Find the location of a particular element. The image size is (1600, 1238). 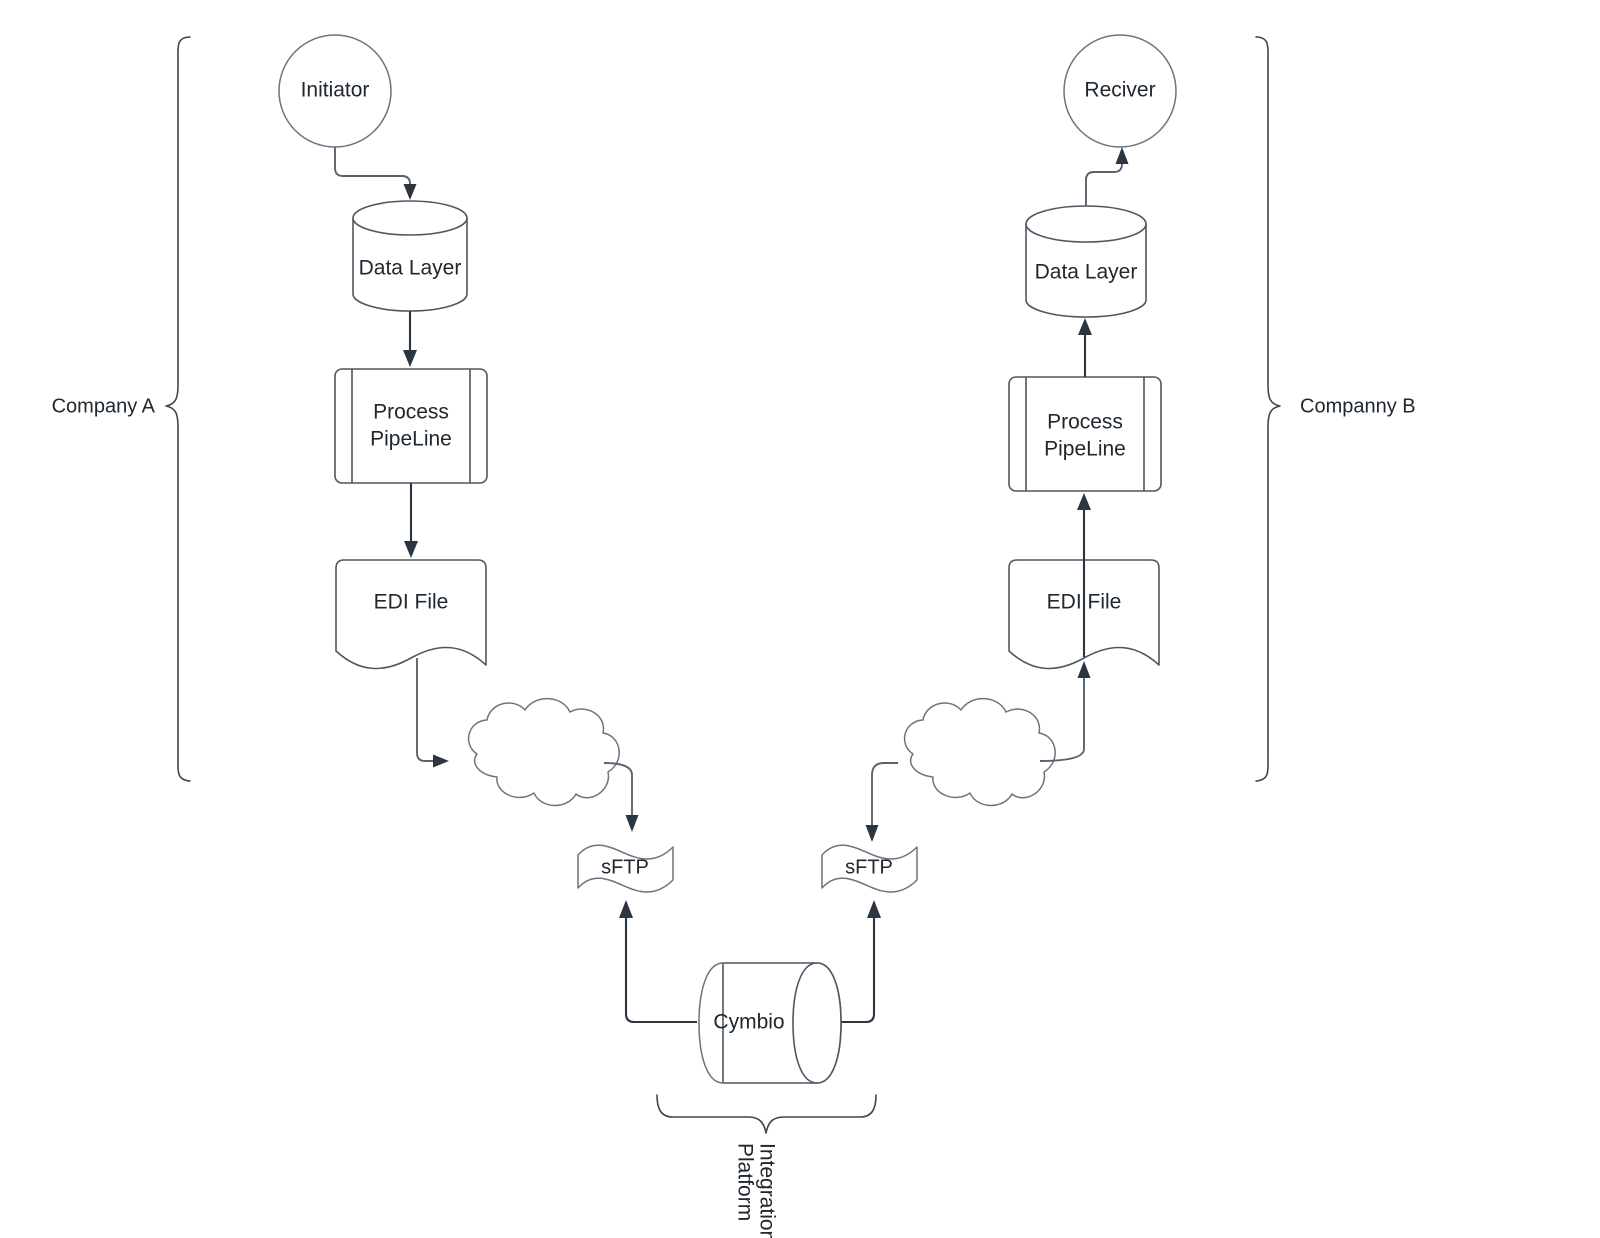

node-data-layer-right: Data Layer is located at coordinates (1086, 261).